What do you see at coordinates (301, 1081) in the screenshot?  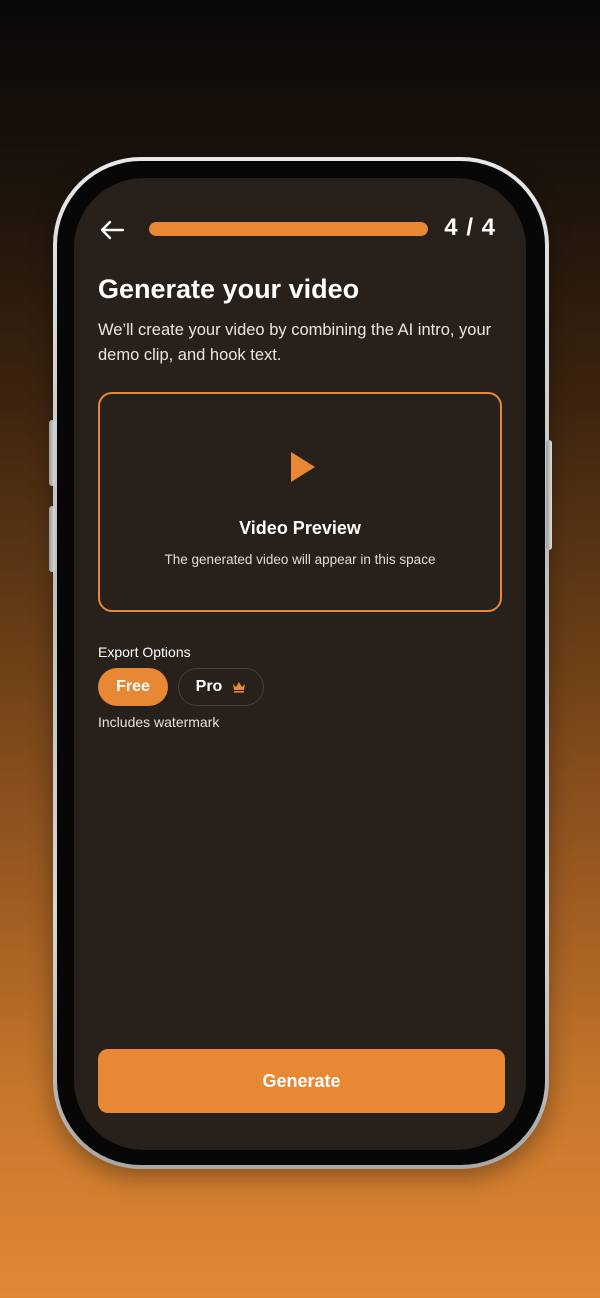 I see `generate-button: Generate` at bounding box center [301, 1081].